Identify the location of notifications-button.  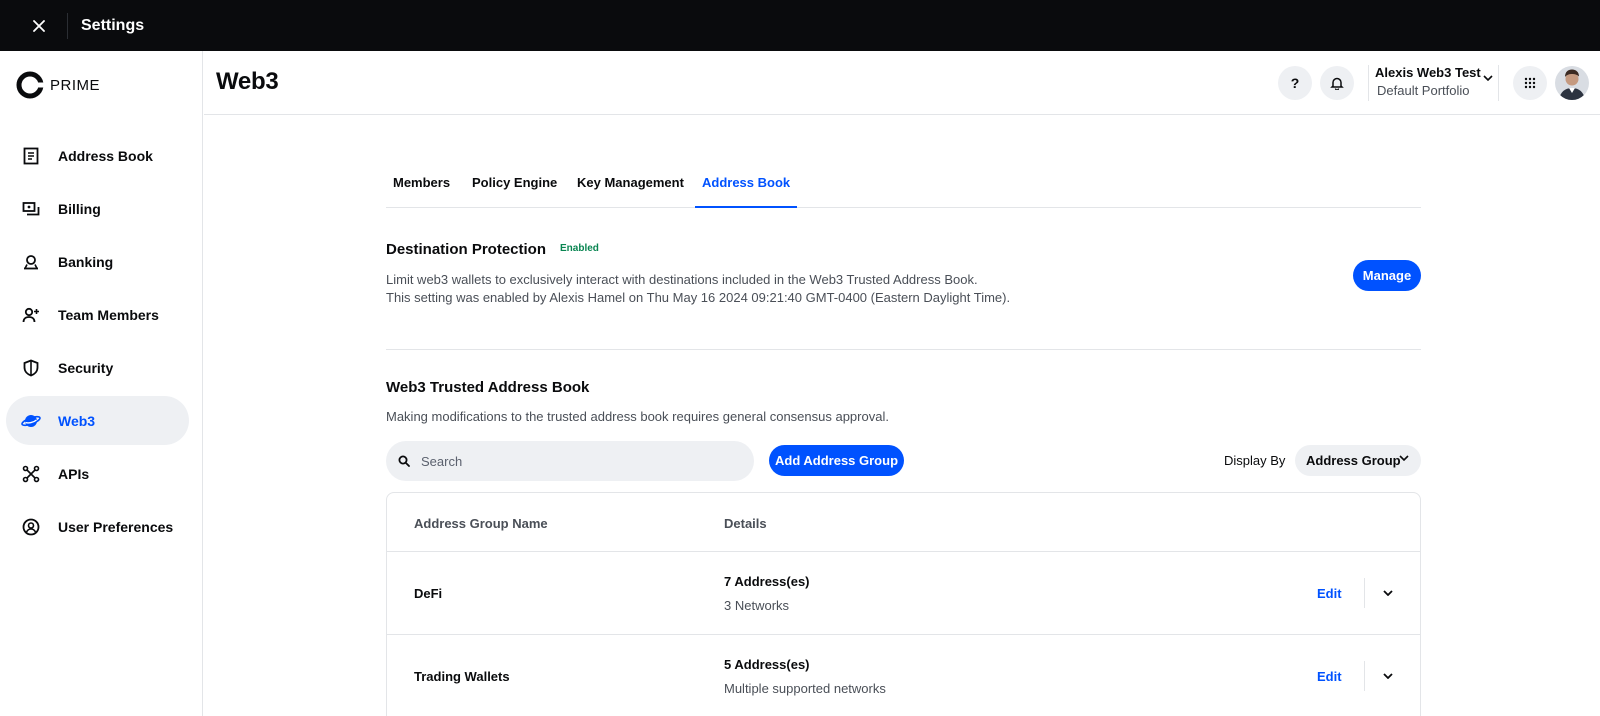
(1337, 83).